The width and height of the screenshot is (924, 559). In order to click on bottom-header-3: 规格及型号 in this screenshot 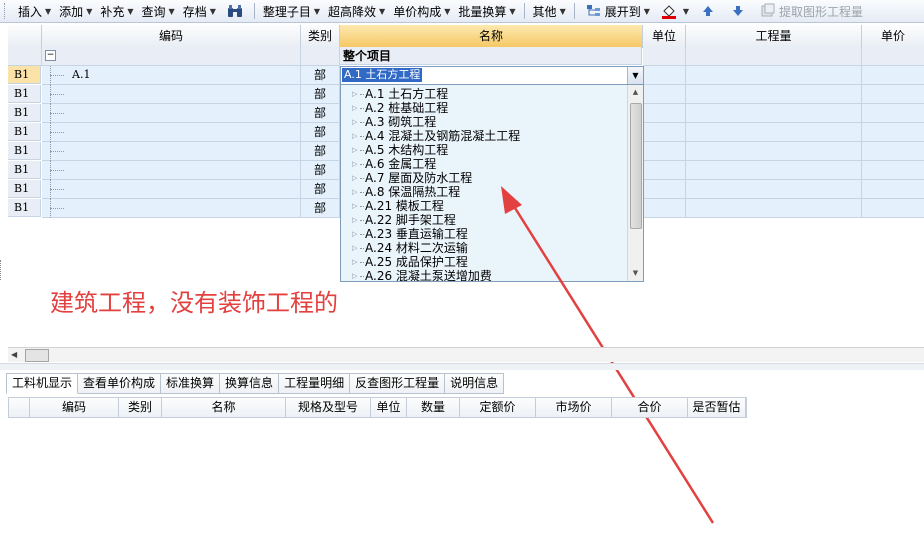, I will do `click(328, 407)`.